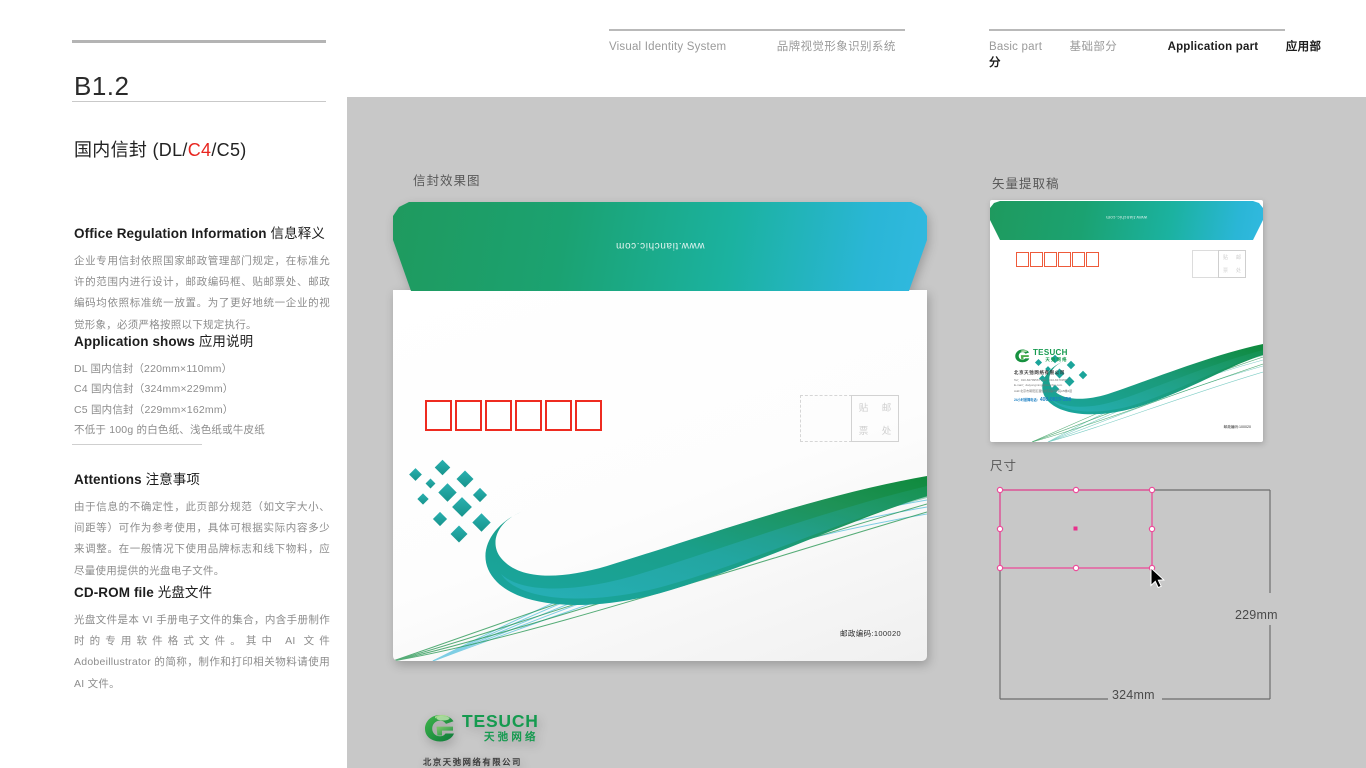 The image size is (1366, 768). What do you see at coordinates (170, 233) in the screenshot?
I see `section-heading-en: Office Regulation Information` at bounding box center [170, 233].